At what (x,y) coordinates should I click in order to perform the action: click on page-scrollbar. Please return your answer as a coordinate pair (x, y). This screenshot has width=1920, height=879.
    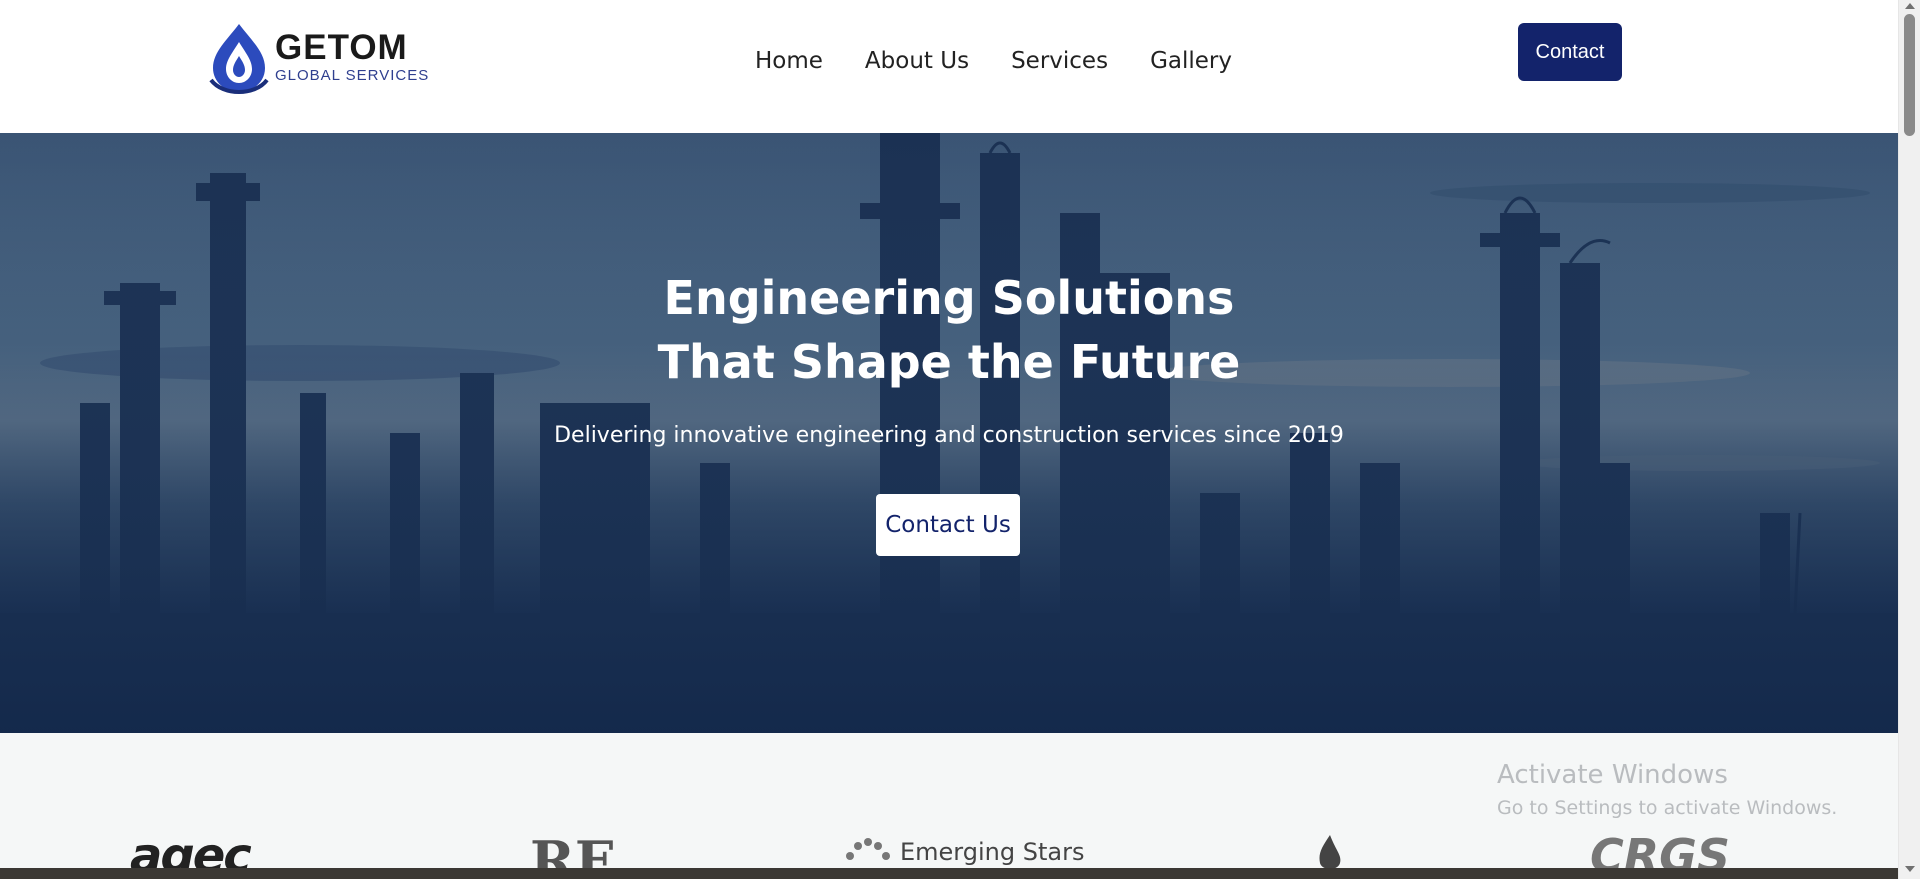
    Looking at the image, I should click on (1909, 439).